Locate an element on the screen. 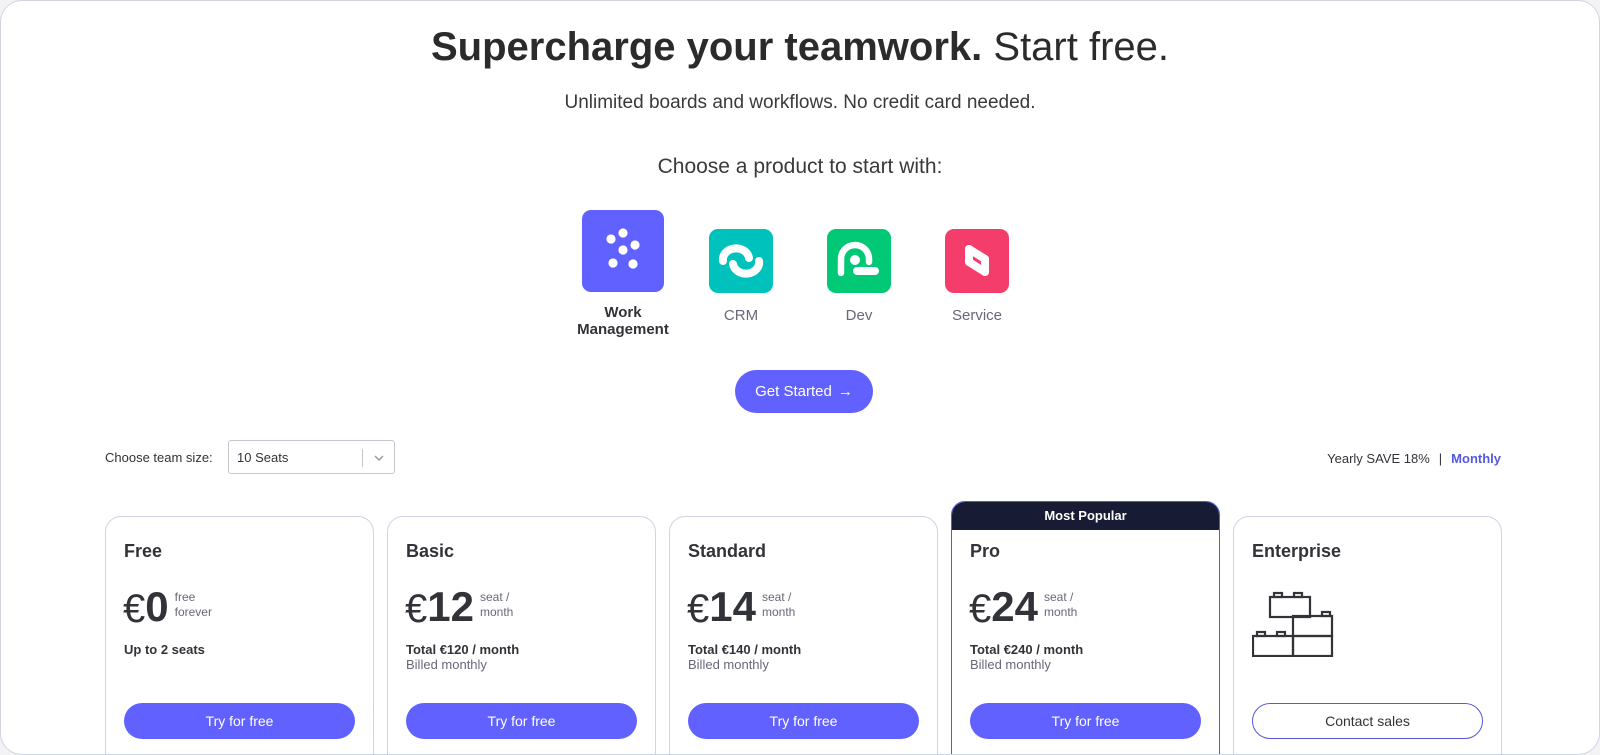 The image size is (1600, 755). plan-total: Total €240 / month is located at coordinates (1027, 649).